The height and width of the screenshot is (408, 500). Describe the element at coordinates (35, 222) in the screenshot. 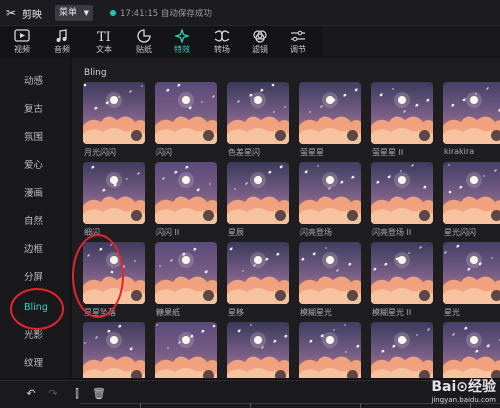

I see `category-nature: 自然` at that location.